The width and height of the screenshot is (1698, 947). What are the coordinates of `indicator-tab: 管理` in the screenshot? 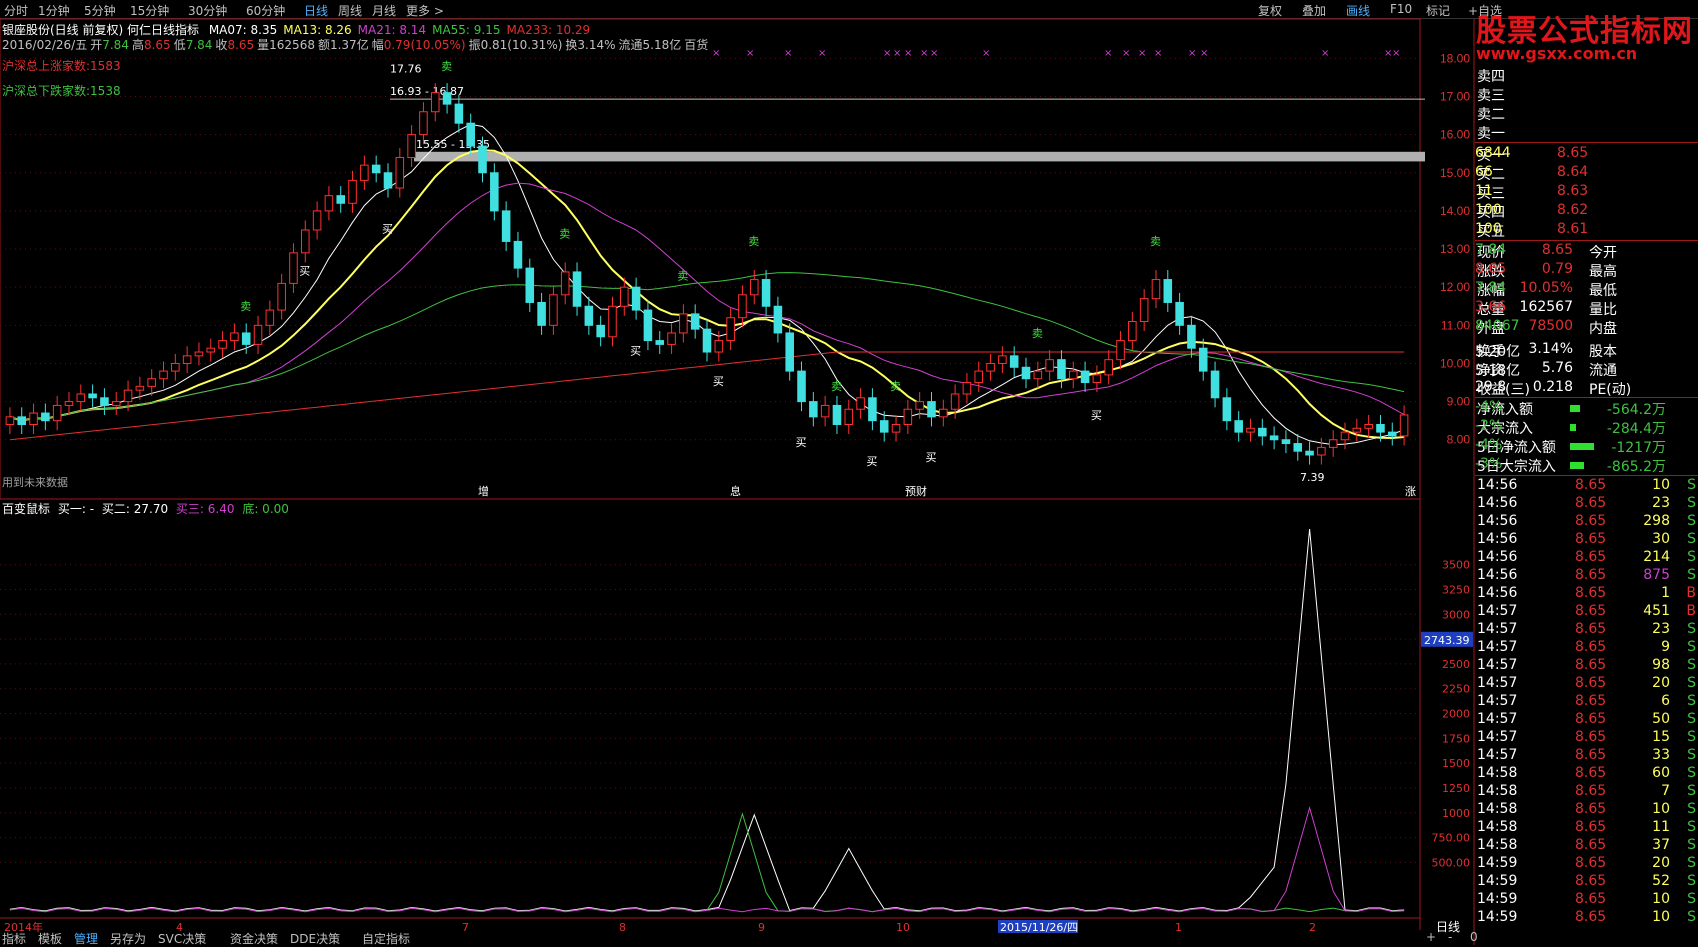 It's located at (86, 938).